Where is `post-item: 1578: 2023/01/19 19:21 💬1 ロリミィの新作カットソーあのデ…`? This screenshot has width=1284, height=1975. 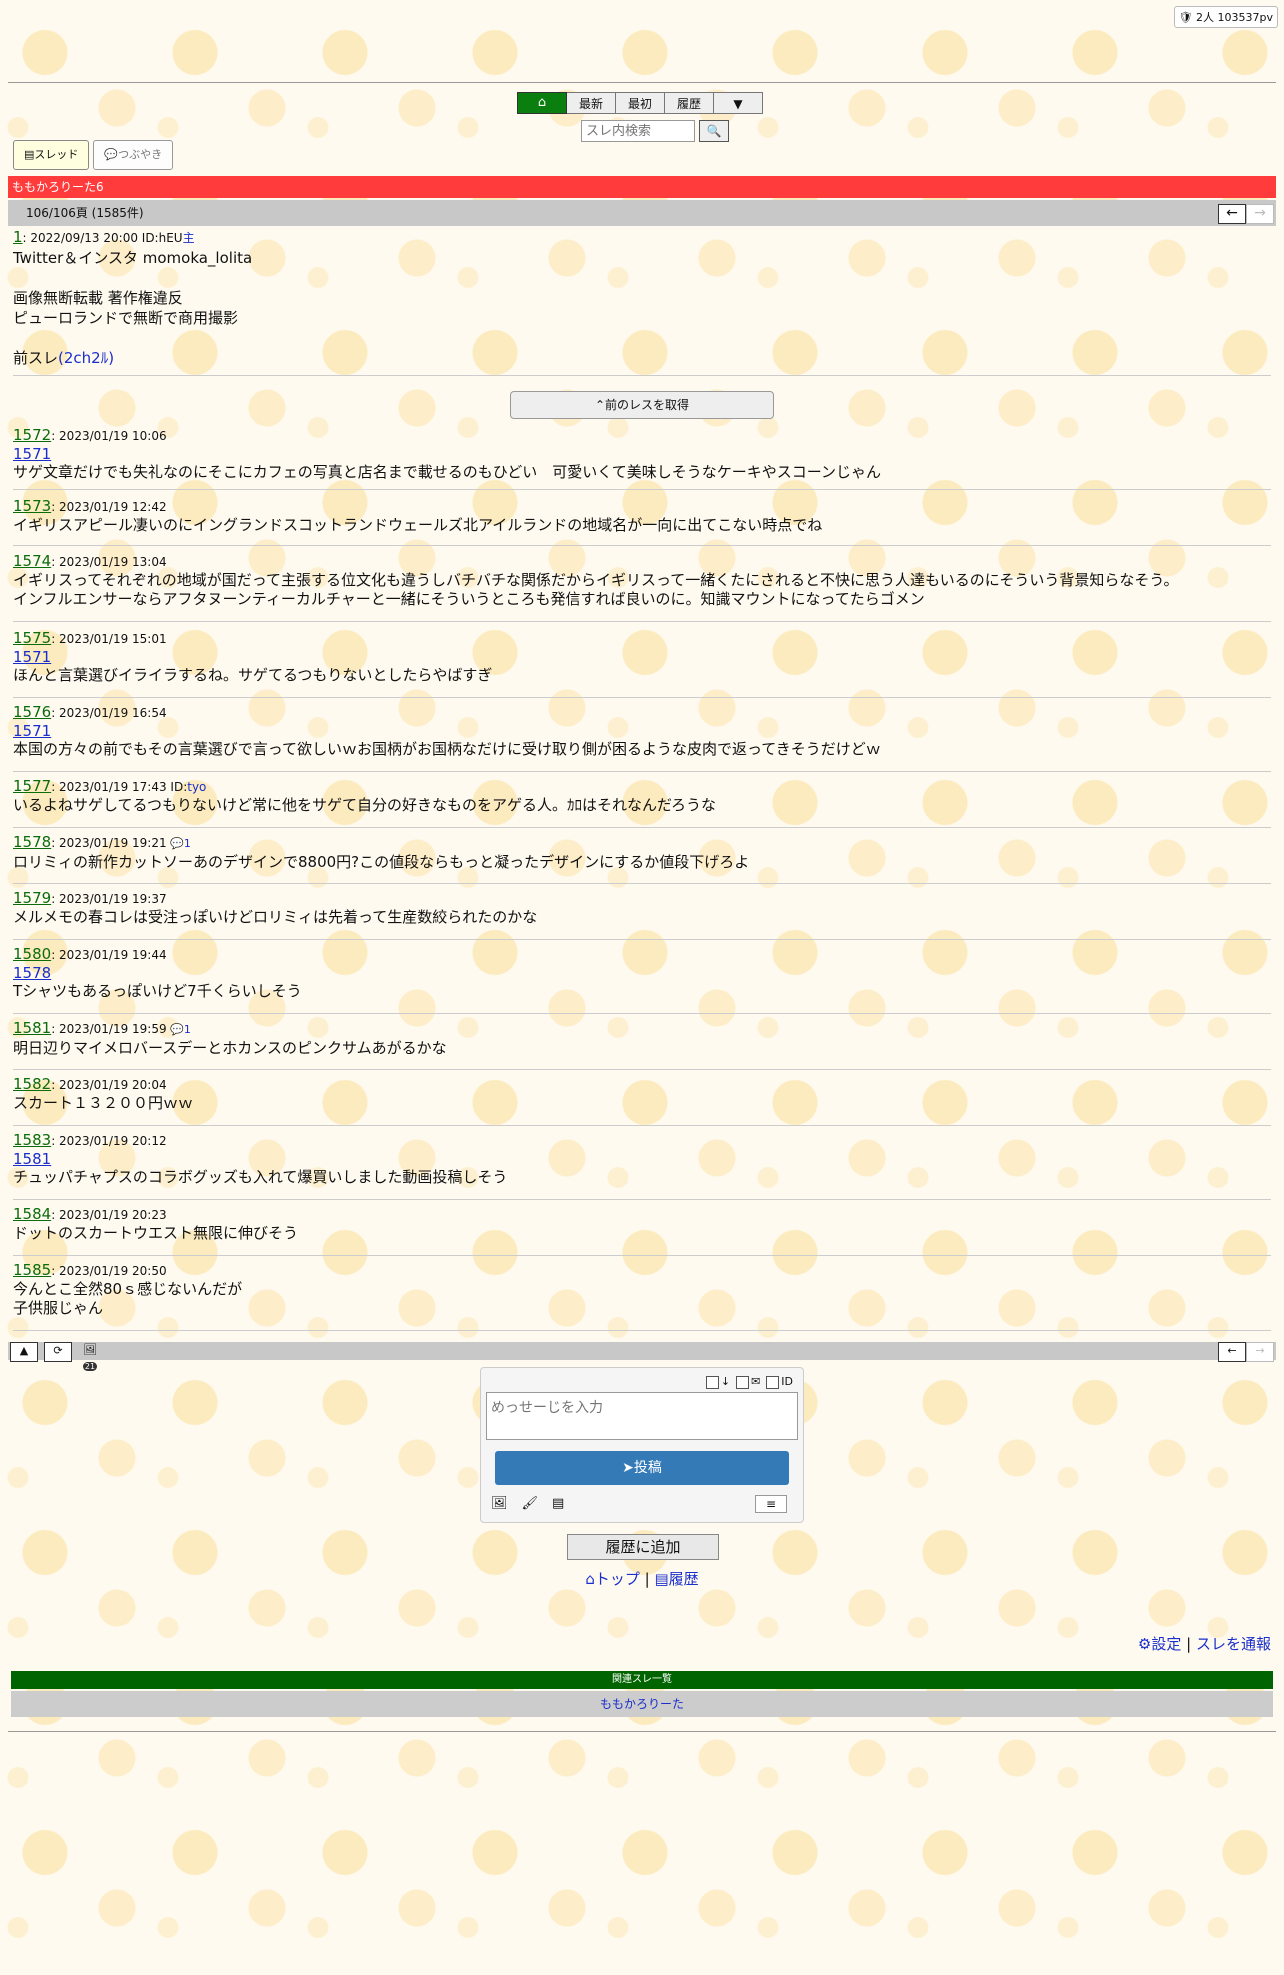
post-item: 1578: 2023/01/19 19:21 💬1 ロリミィの新作カットソーあのデ… is located at coordinates (642, 852).